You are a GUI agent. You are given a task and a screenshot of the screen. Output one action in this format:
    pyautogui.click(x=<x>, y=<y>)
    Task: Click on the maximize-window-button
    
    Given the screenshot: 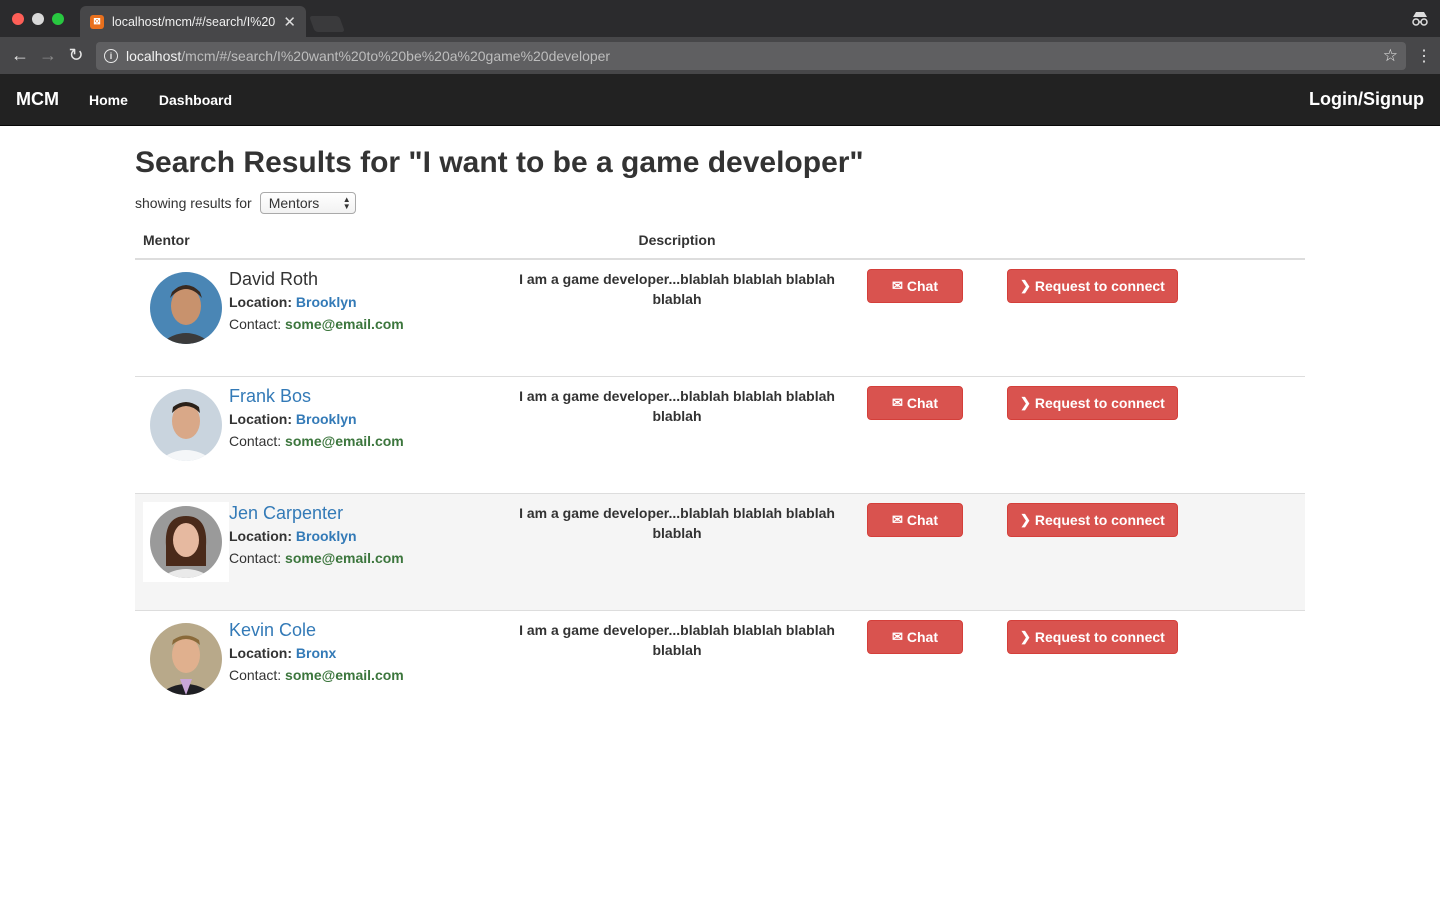 What is the action you would take?
    pyautogui.click(x=58, y=19)
    